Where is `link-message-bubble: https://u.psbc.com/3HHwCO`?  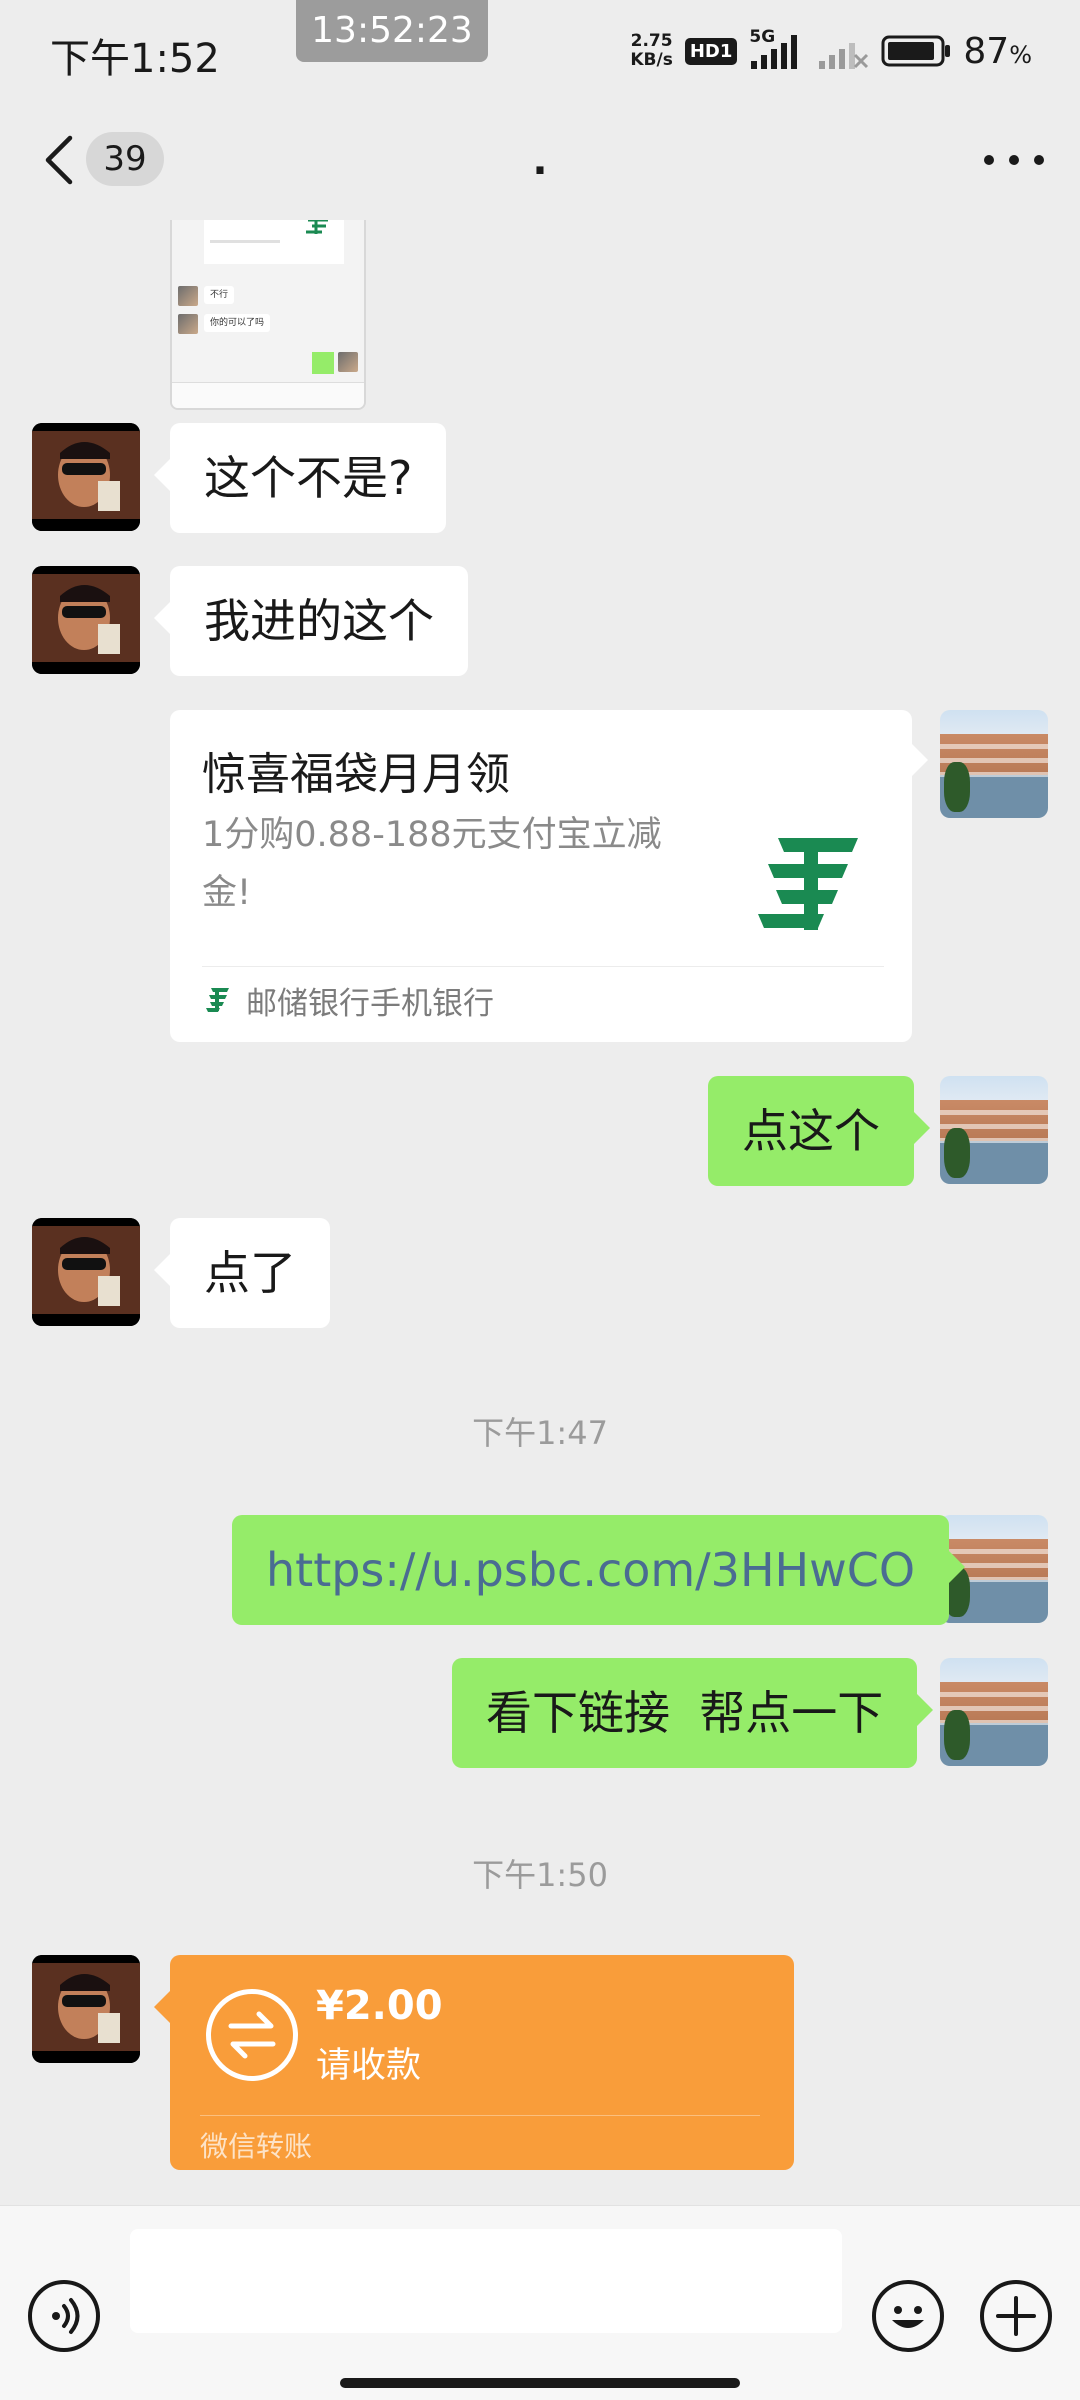 link-message-bubble: https://u.psbc.com/3HHwCO is located at coordinates (599, 1570).